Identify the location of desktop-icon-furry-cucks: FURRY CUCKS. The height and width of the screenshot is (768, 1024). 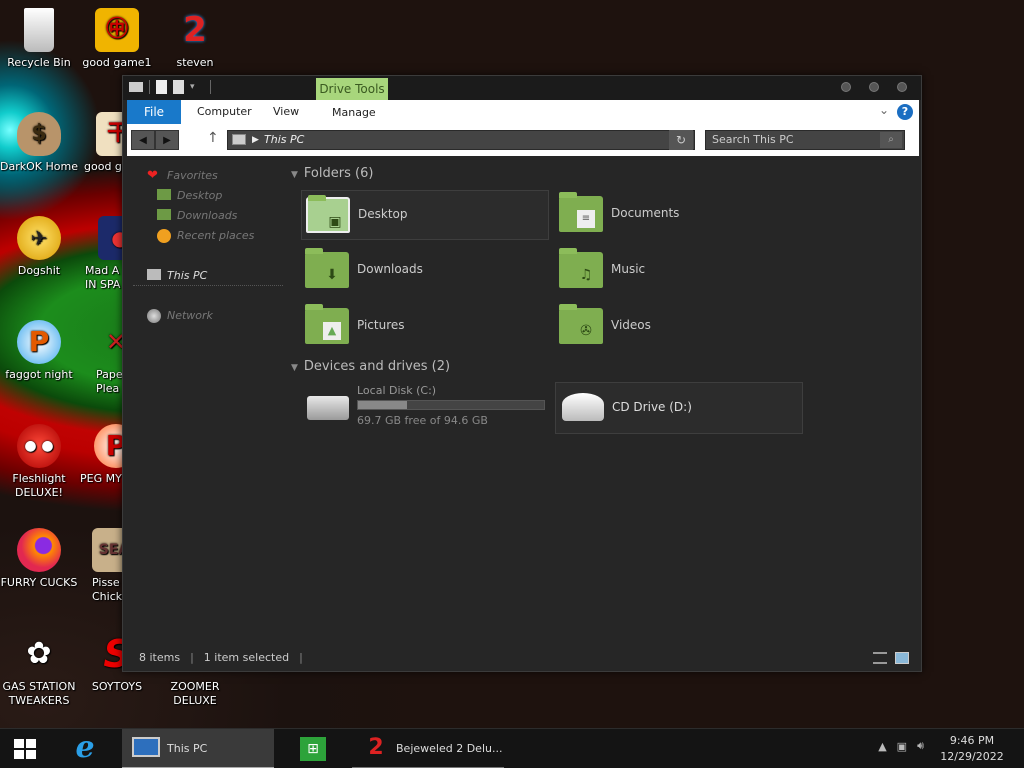
(39, 559).